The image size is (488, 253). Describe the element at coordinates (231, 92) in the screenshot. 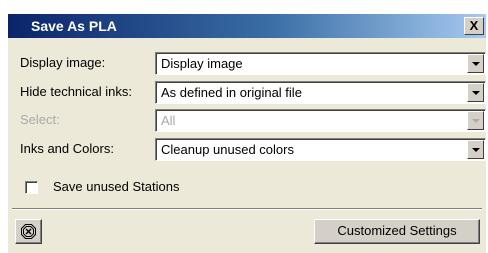

I see `hide-technical-inks-value: As defined in original file` at that location.